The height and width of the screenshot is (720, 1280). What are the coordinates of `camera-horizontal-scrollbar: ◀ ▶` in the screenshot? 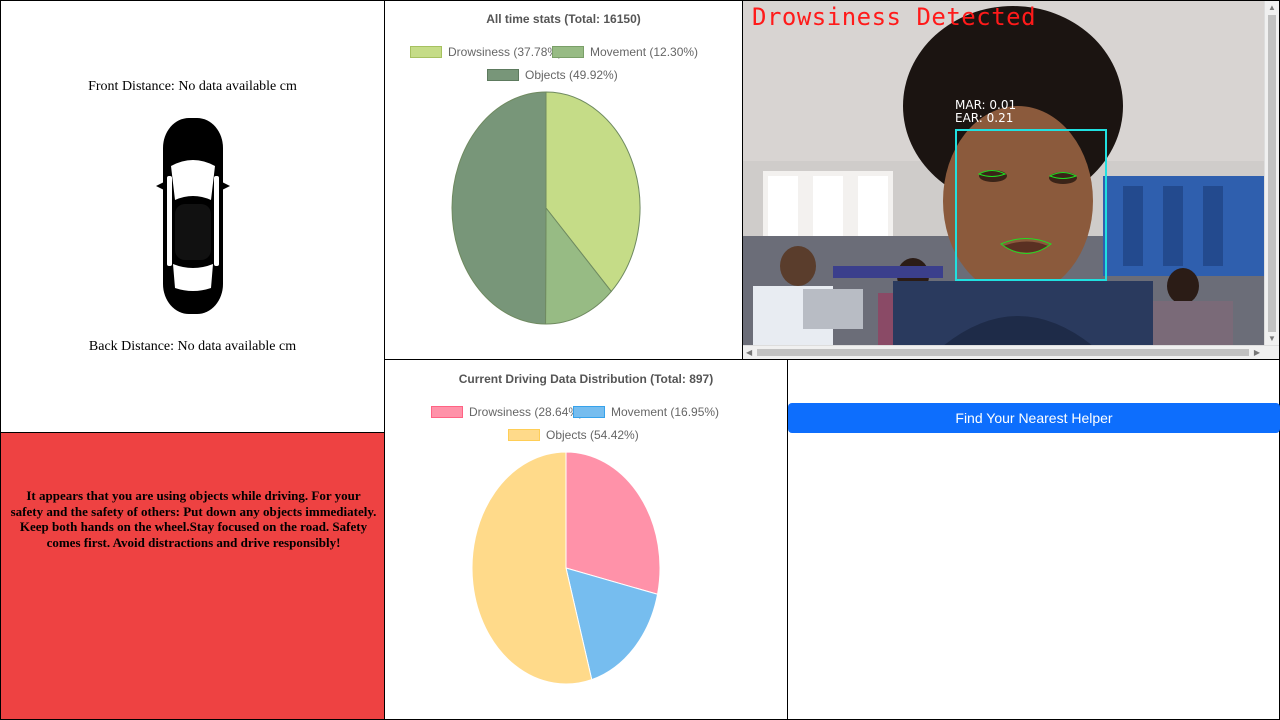 It's located at (1011, 352).